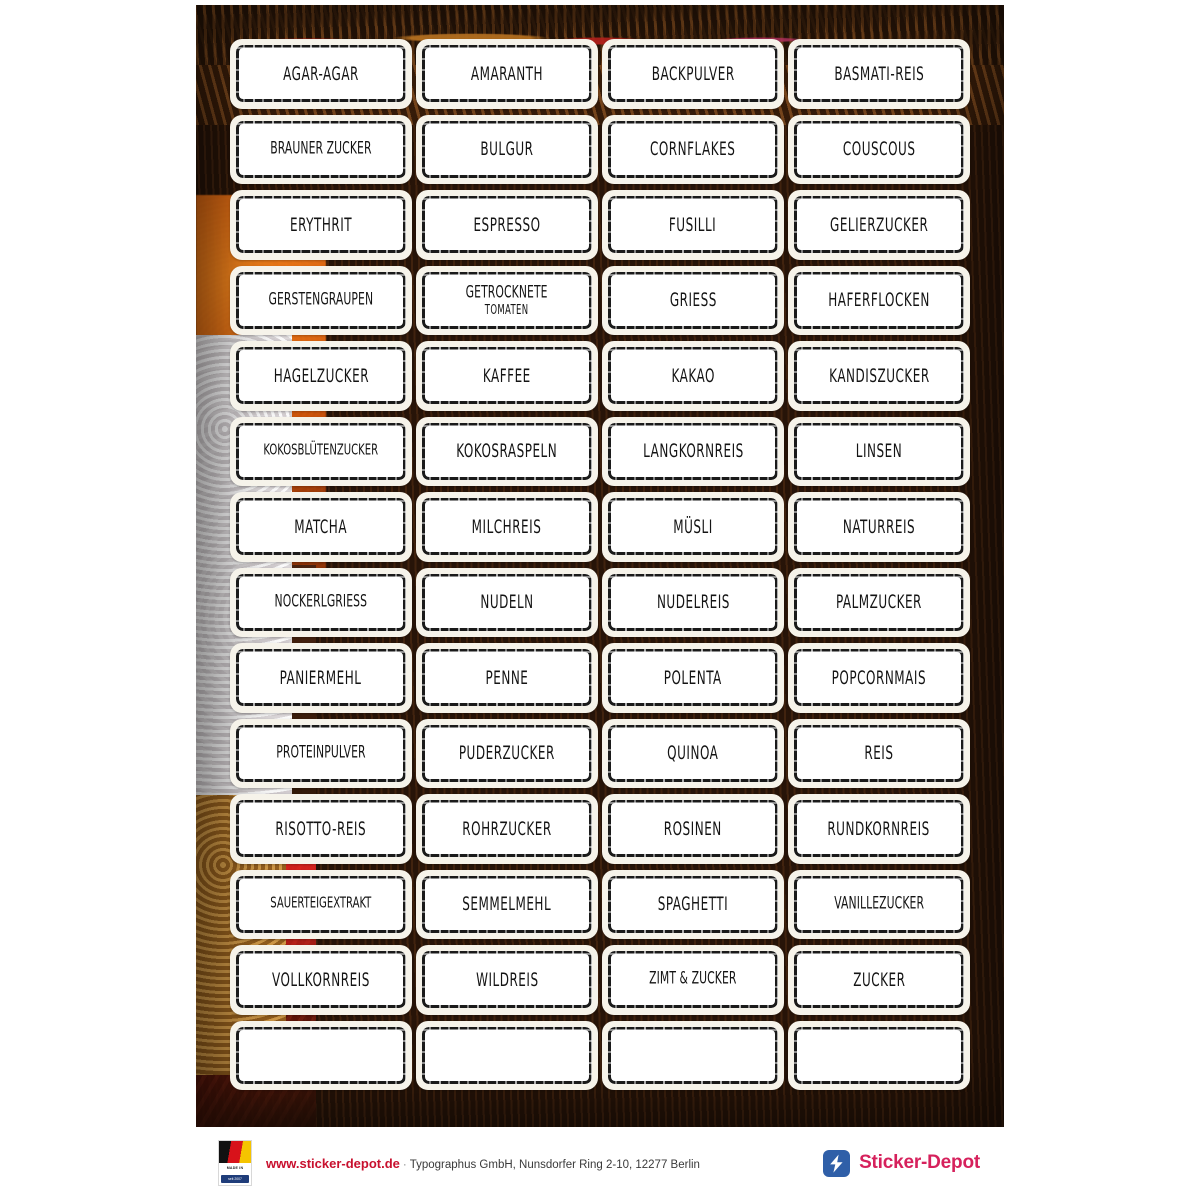 The width and height of the screenshot is (1200, 1200). What do you see at coordinates (879, 74) in the screenshot?
I see `label-slot: BASMATI-REIS` at bounding box center [879, 74].